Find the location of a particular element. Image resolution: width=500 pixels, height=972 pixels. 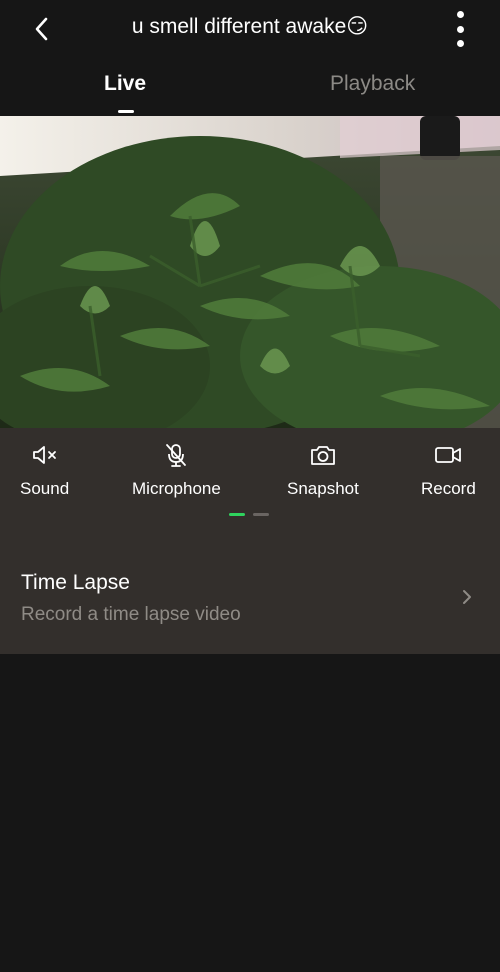

microphone-off-icon is located at coordinates (176, 455).